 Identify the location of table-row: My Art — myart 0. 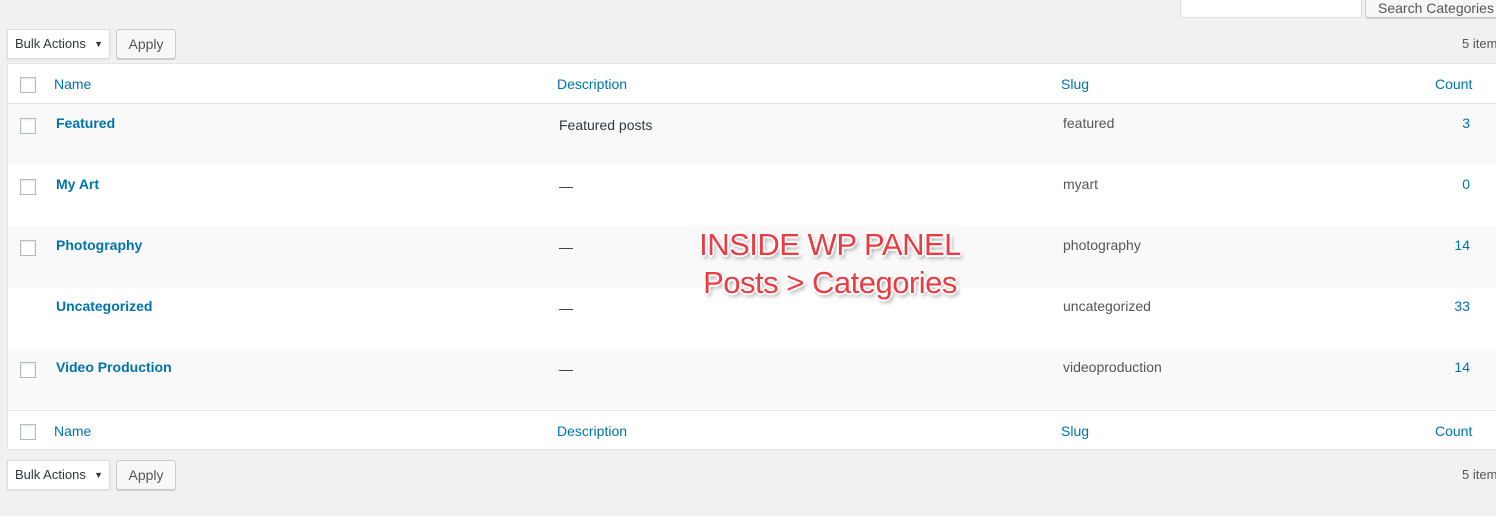
(752, 195).